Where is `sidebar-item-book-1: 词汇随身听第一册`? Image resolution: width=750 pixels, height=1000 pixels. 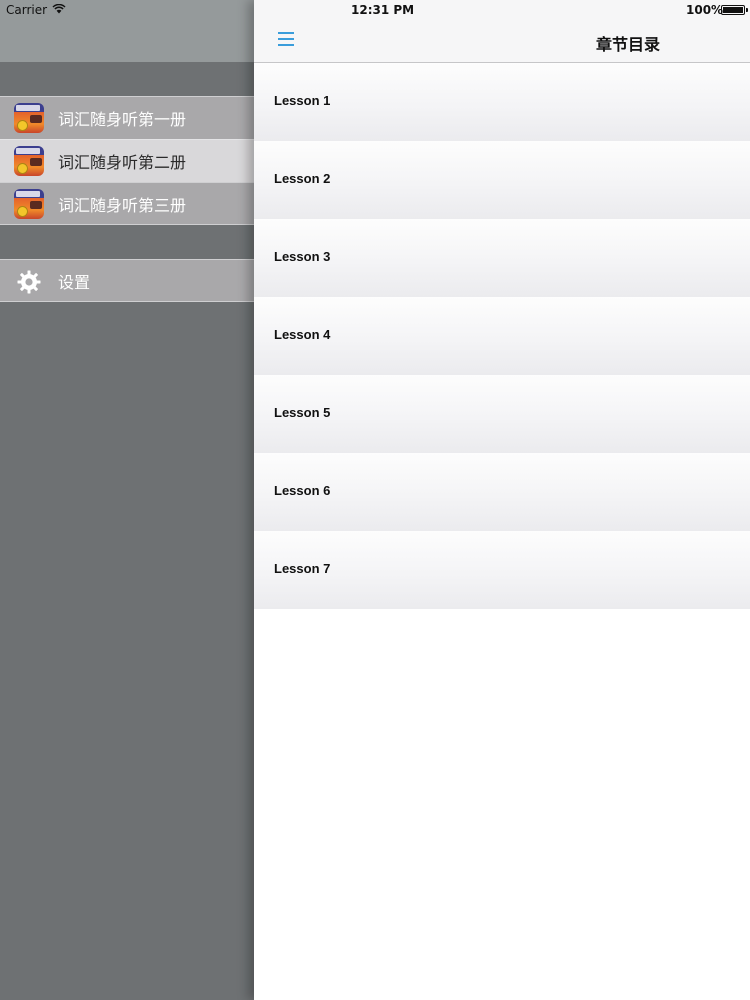 sidebar-item-book-1: 词汇随身听第一册 is located at coordinates (127, 117).